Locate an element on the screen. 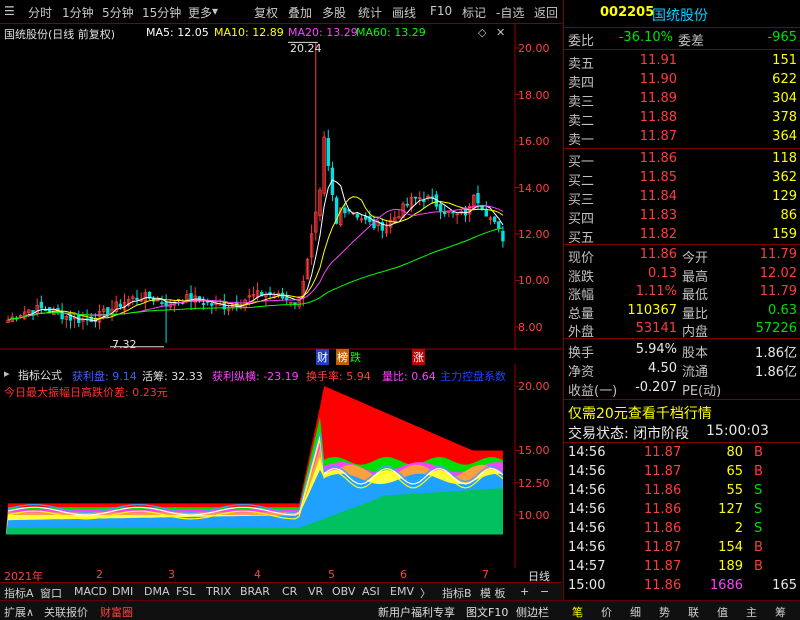  promo-tab: 新用户福利专享 is located at coordinates (416, 612).